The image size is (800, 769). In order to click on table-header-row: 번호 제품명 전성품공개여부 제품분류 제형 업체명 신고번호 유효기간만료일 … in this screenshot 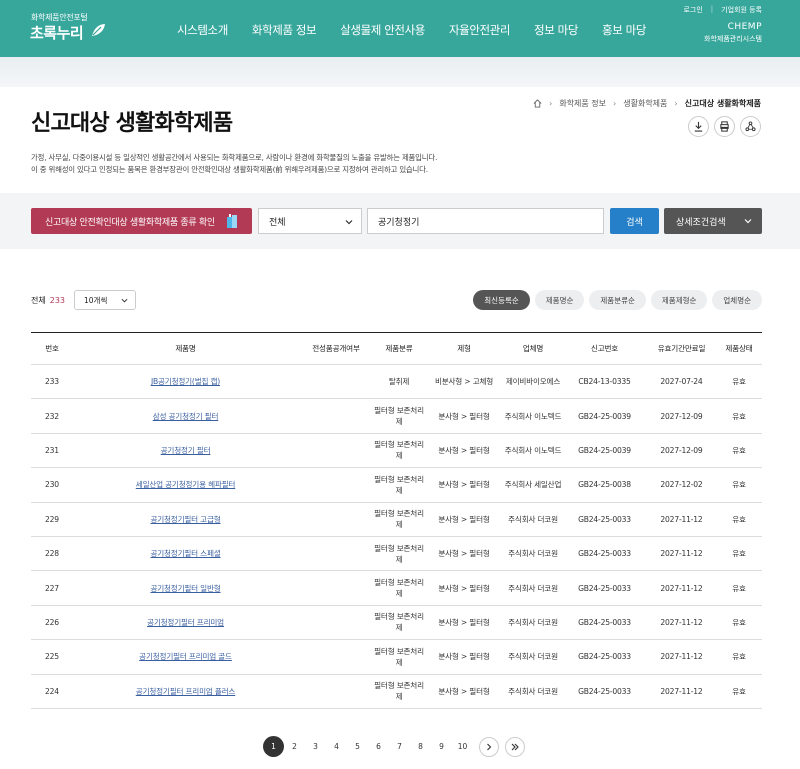, I will do `click(396, 349)`.